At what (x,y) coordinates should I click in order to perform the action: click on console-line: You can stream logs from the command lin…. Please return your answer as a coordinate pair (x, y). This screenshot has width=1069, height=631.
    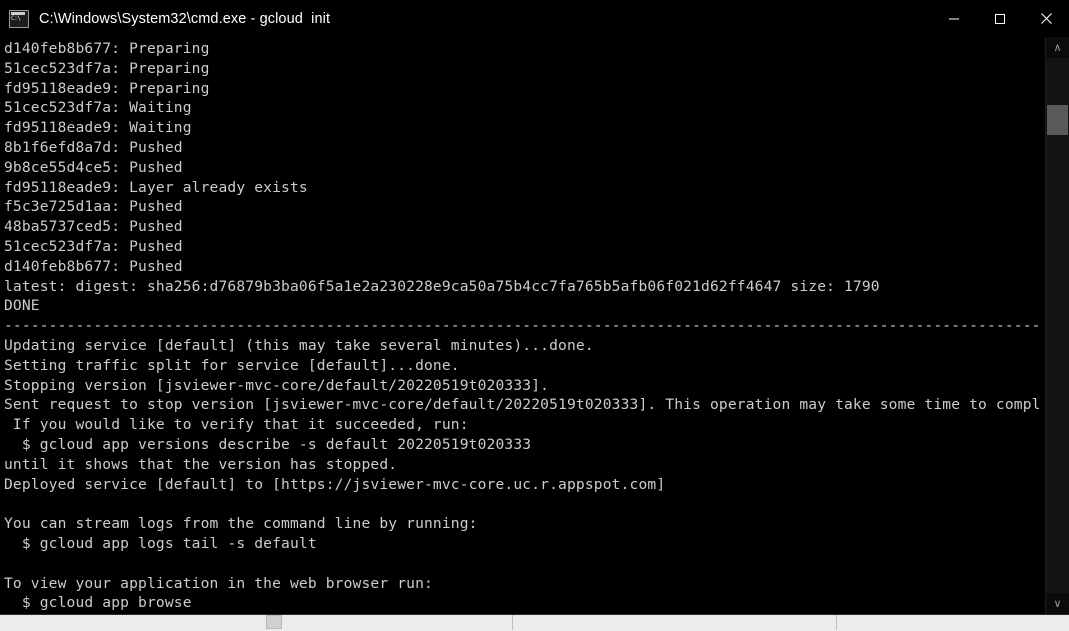
    Looking at the image, I should click on (241, 524).